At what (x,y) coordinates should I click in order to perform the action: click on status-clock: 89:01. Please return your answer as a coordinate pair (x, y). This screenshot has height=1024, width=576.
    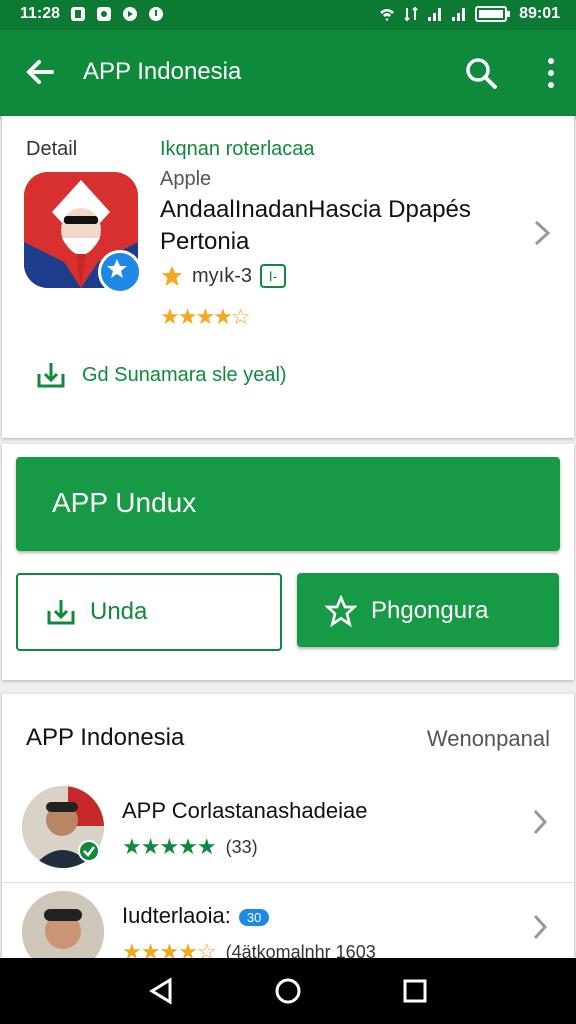
    Looking at the image, I should click on (539, 13).